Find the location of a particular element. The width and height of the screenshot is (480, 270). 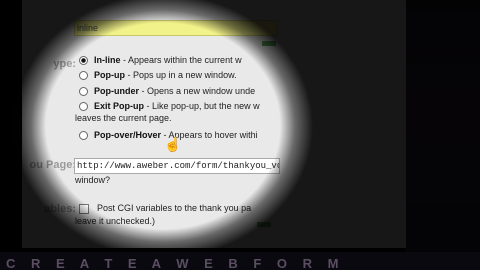

radio-popunder is located at coordinates (83, 92).